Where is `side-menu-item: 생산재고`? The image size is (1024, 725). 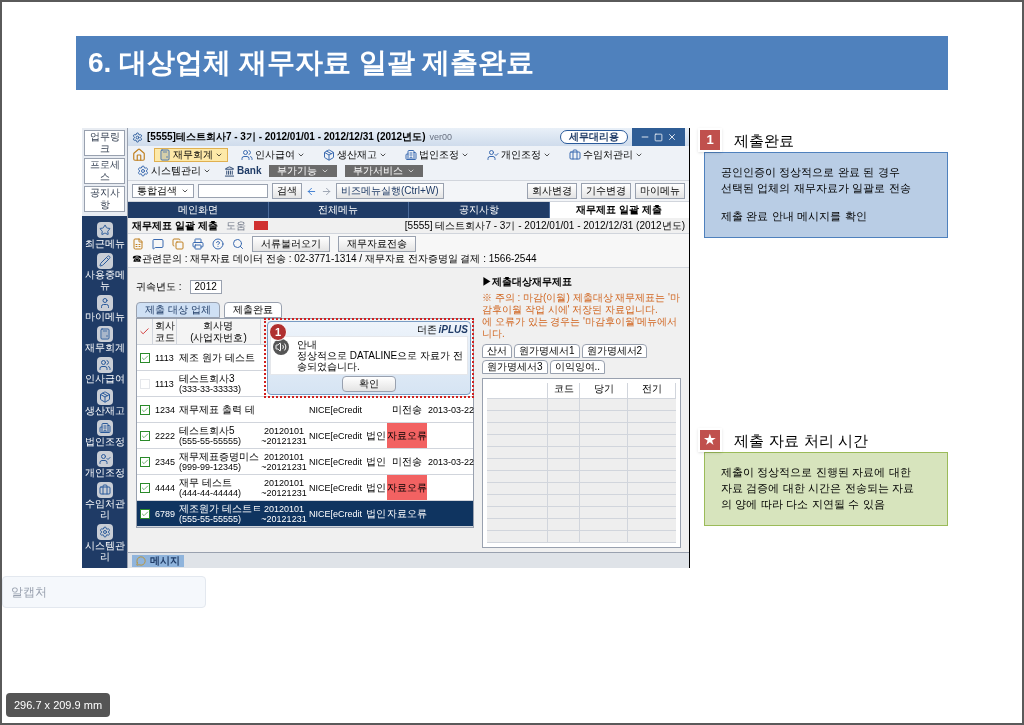
side-menu-item: 생산재고 is located at coordinates (104, 402).